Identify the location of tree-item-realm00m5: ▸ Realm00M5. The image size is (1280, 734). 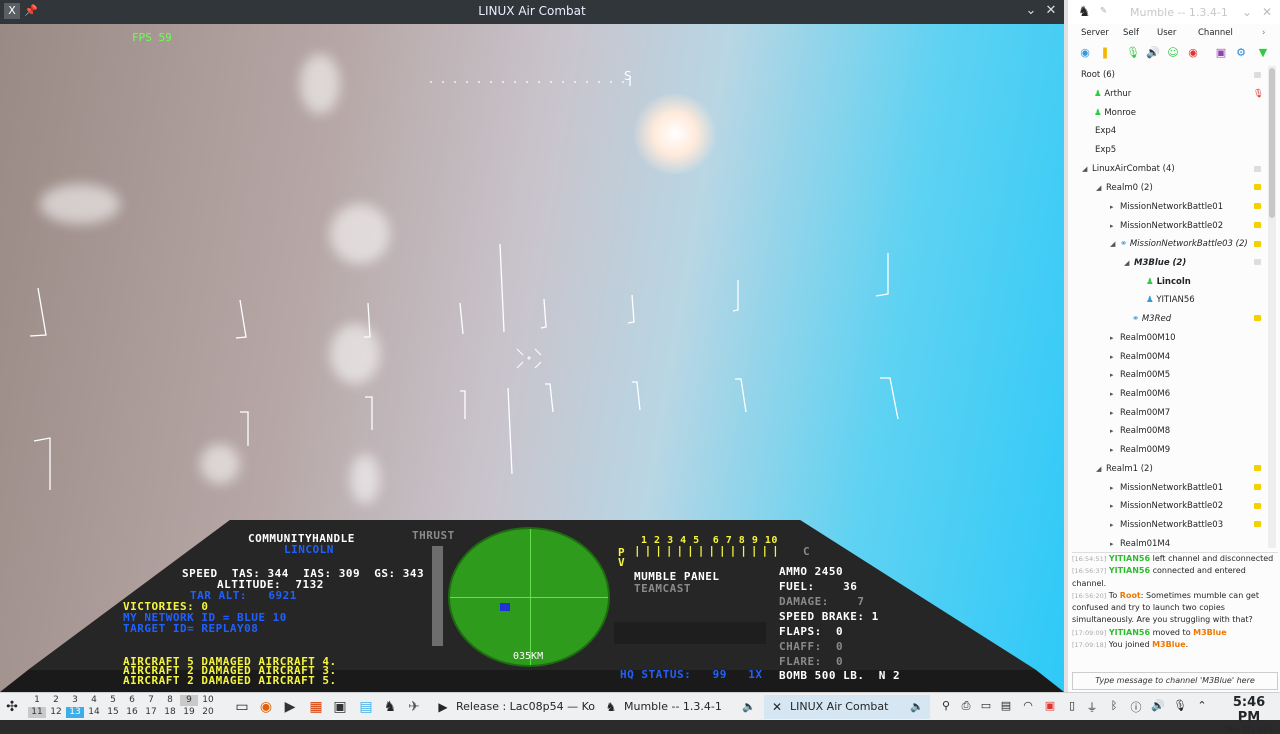
(1140, 375).